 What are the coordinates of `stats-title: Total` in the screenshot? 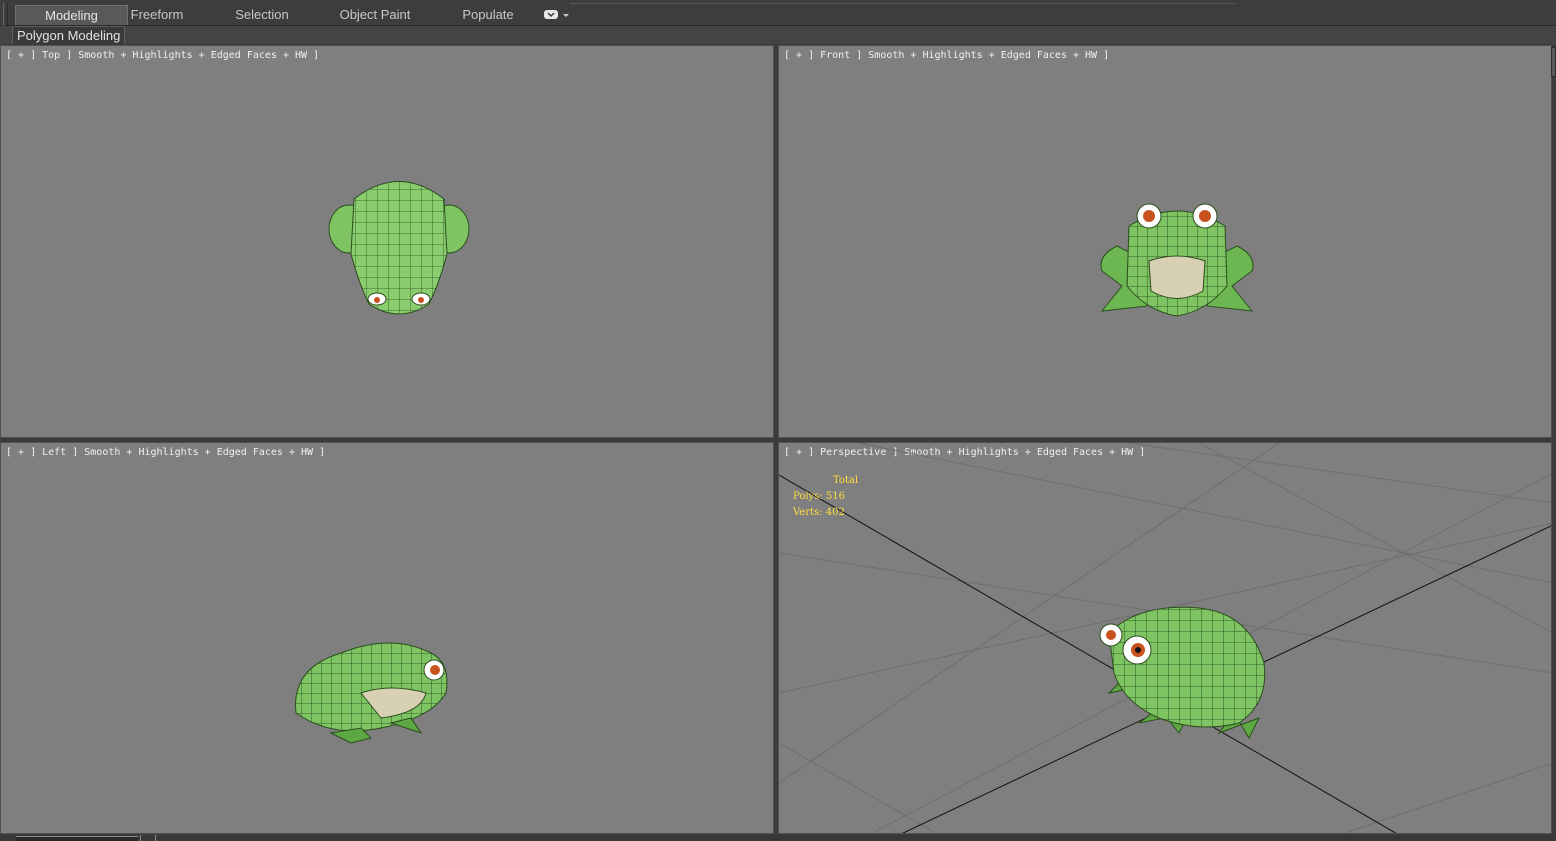 It's located at (846, 480).